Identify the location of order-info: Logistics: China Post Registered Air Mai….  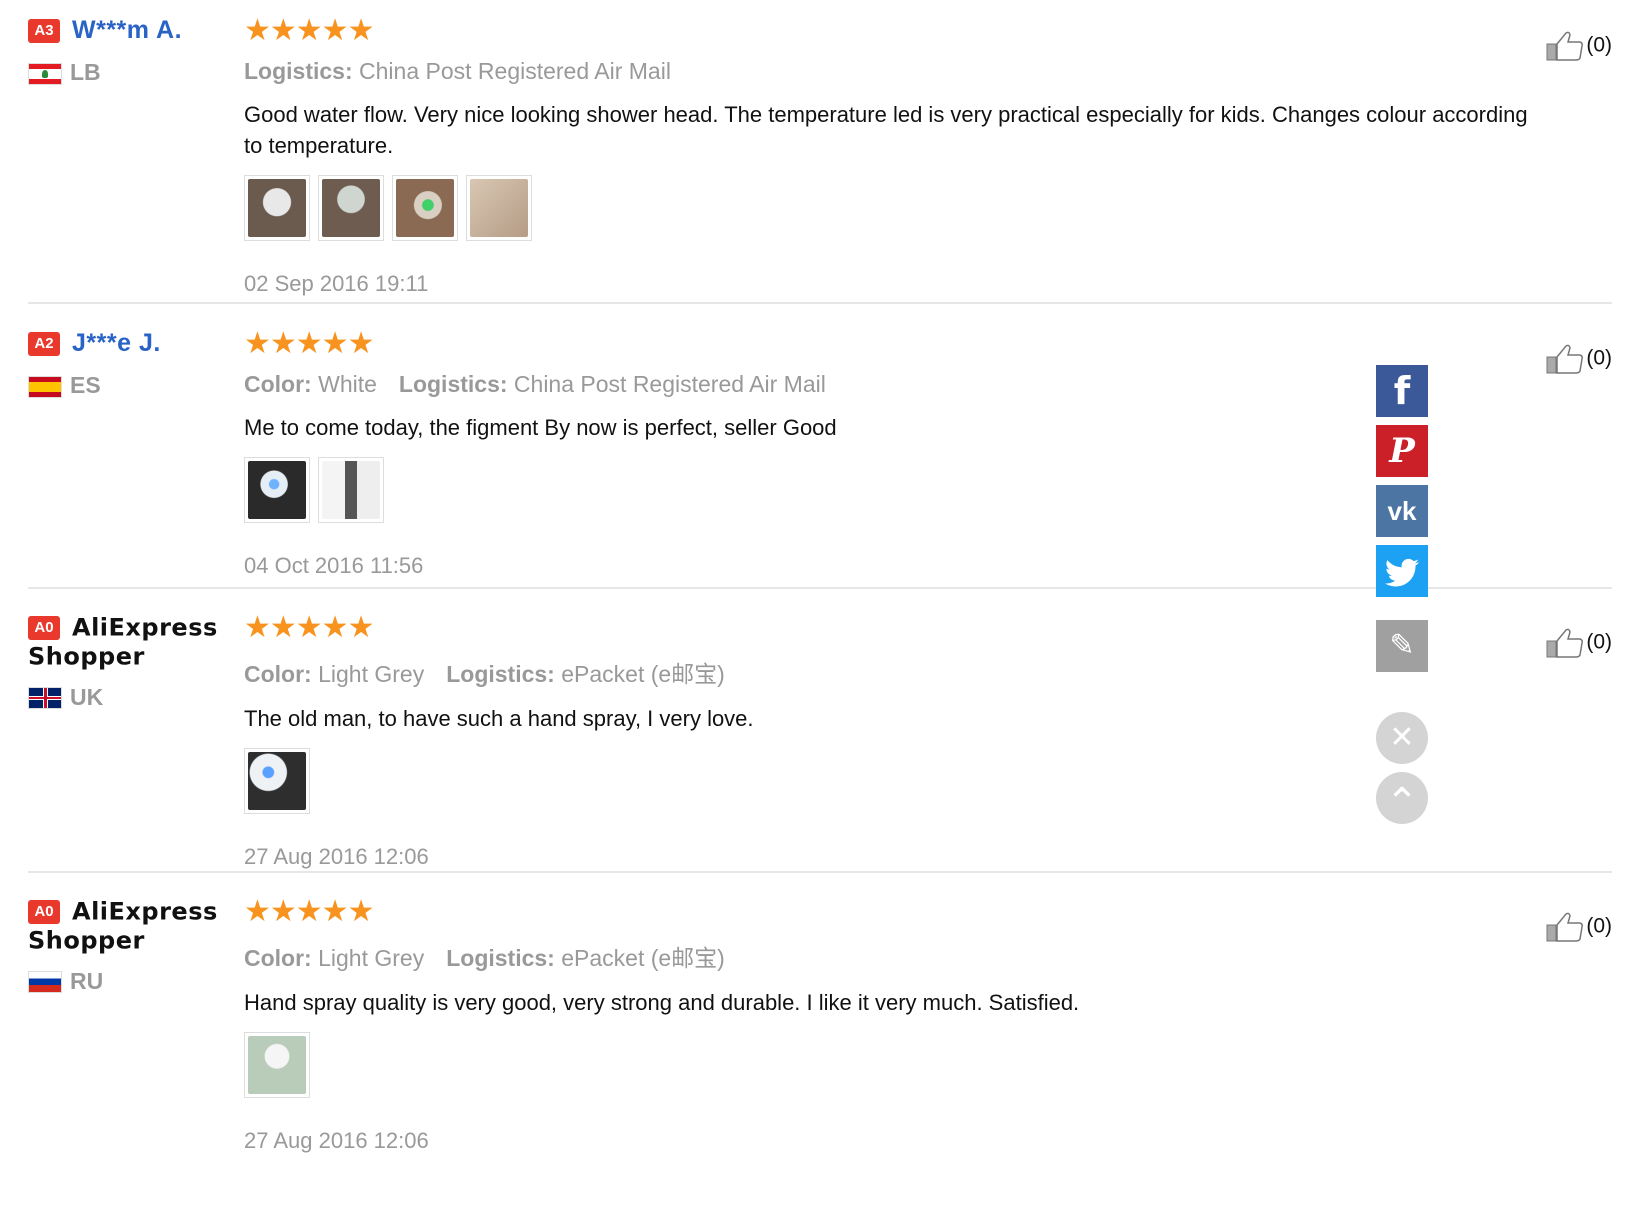
(889, 71).